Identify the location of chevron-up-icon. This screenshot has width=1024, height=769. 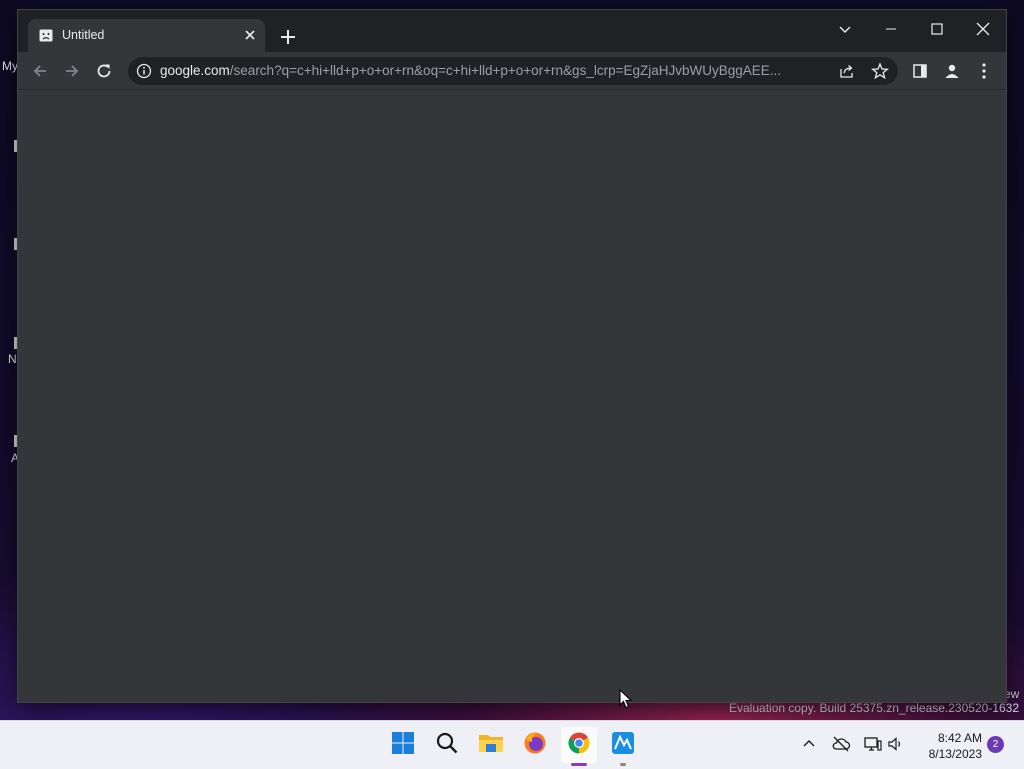
(809, 744).